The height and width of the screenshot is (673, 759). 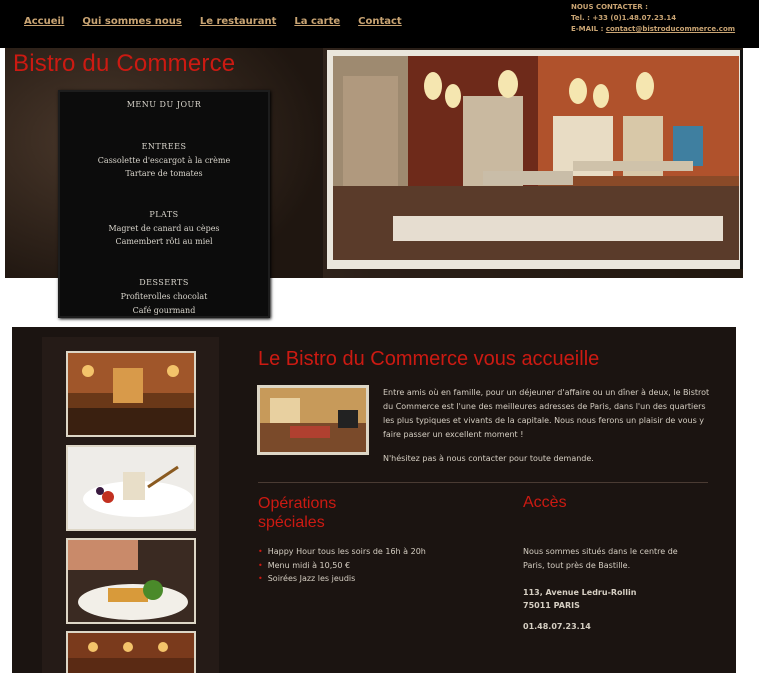 I want to click on acces-title: Accès, so click(x=545, y=502).